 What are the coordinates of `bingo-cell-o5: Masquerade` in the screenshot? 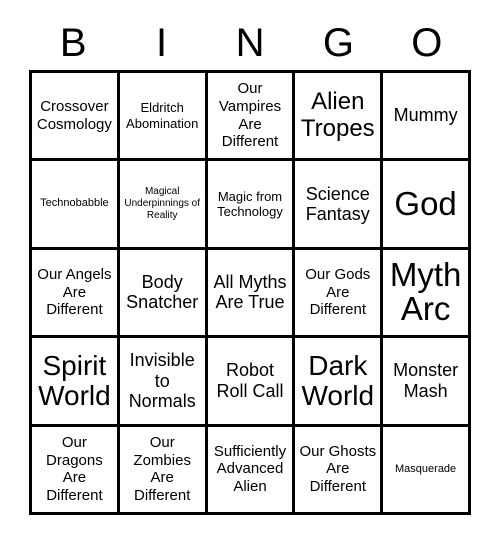 It's located at (427, 470).